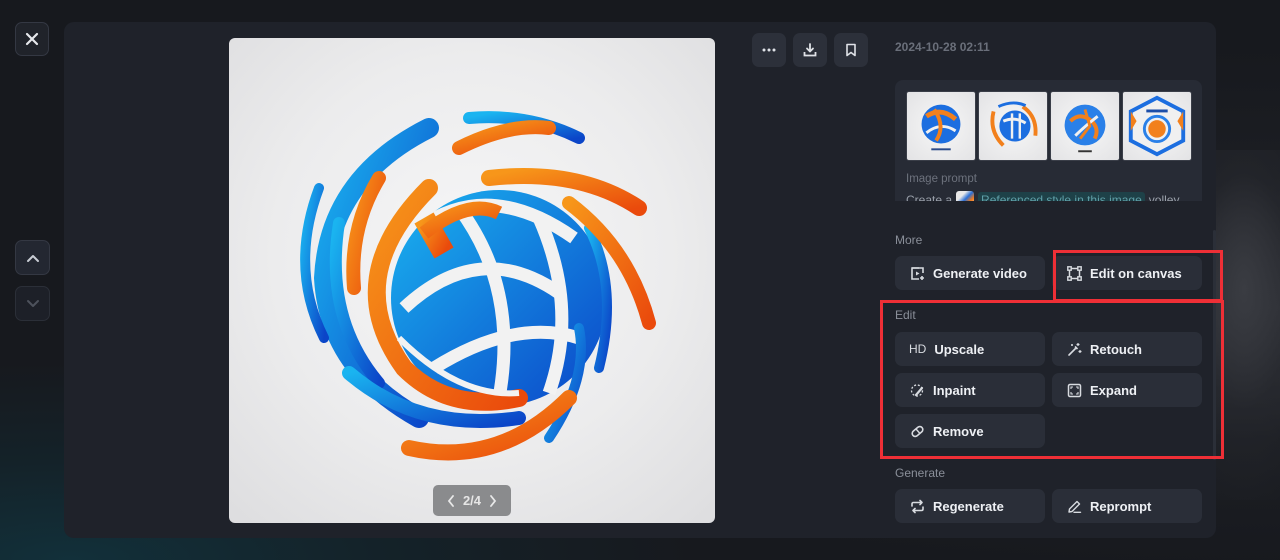 The image size is (1280, 560). Describe the element at coordinates (1113, 390) in the screenshot. I see `expand-label: Expand` at that location.